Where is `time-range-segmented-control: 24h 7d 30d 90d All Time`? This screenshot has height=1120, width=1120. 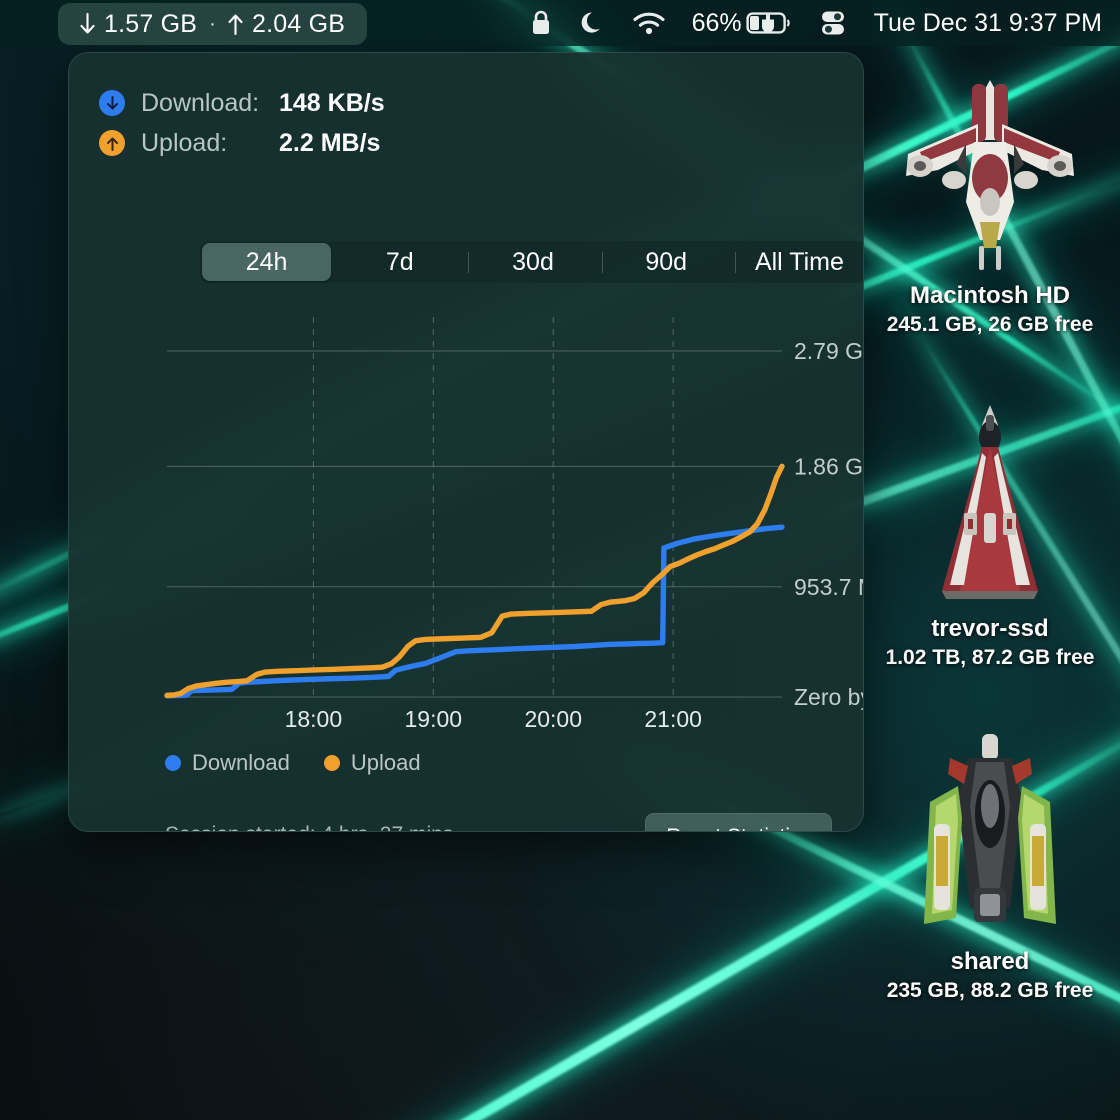
time-range-segmented-control: 24h 7d 30d 90d All Time is located at coordinates (531, 262).